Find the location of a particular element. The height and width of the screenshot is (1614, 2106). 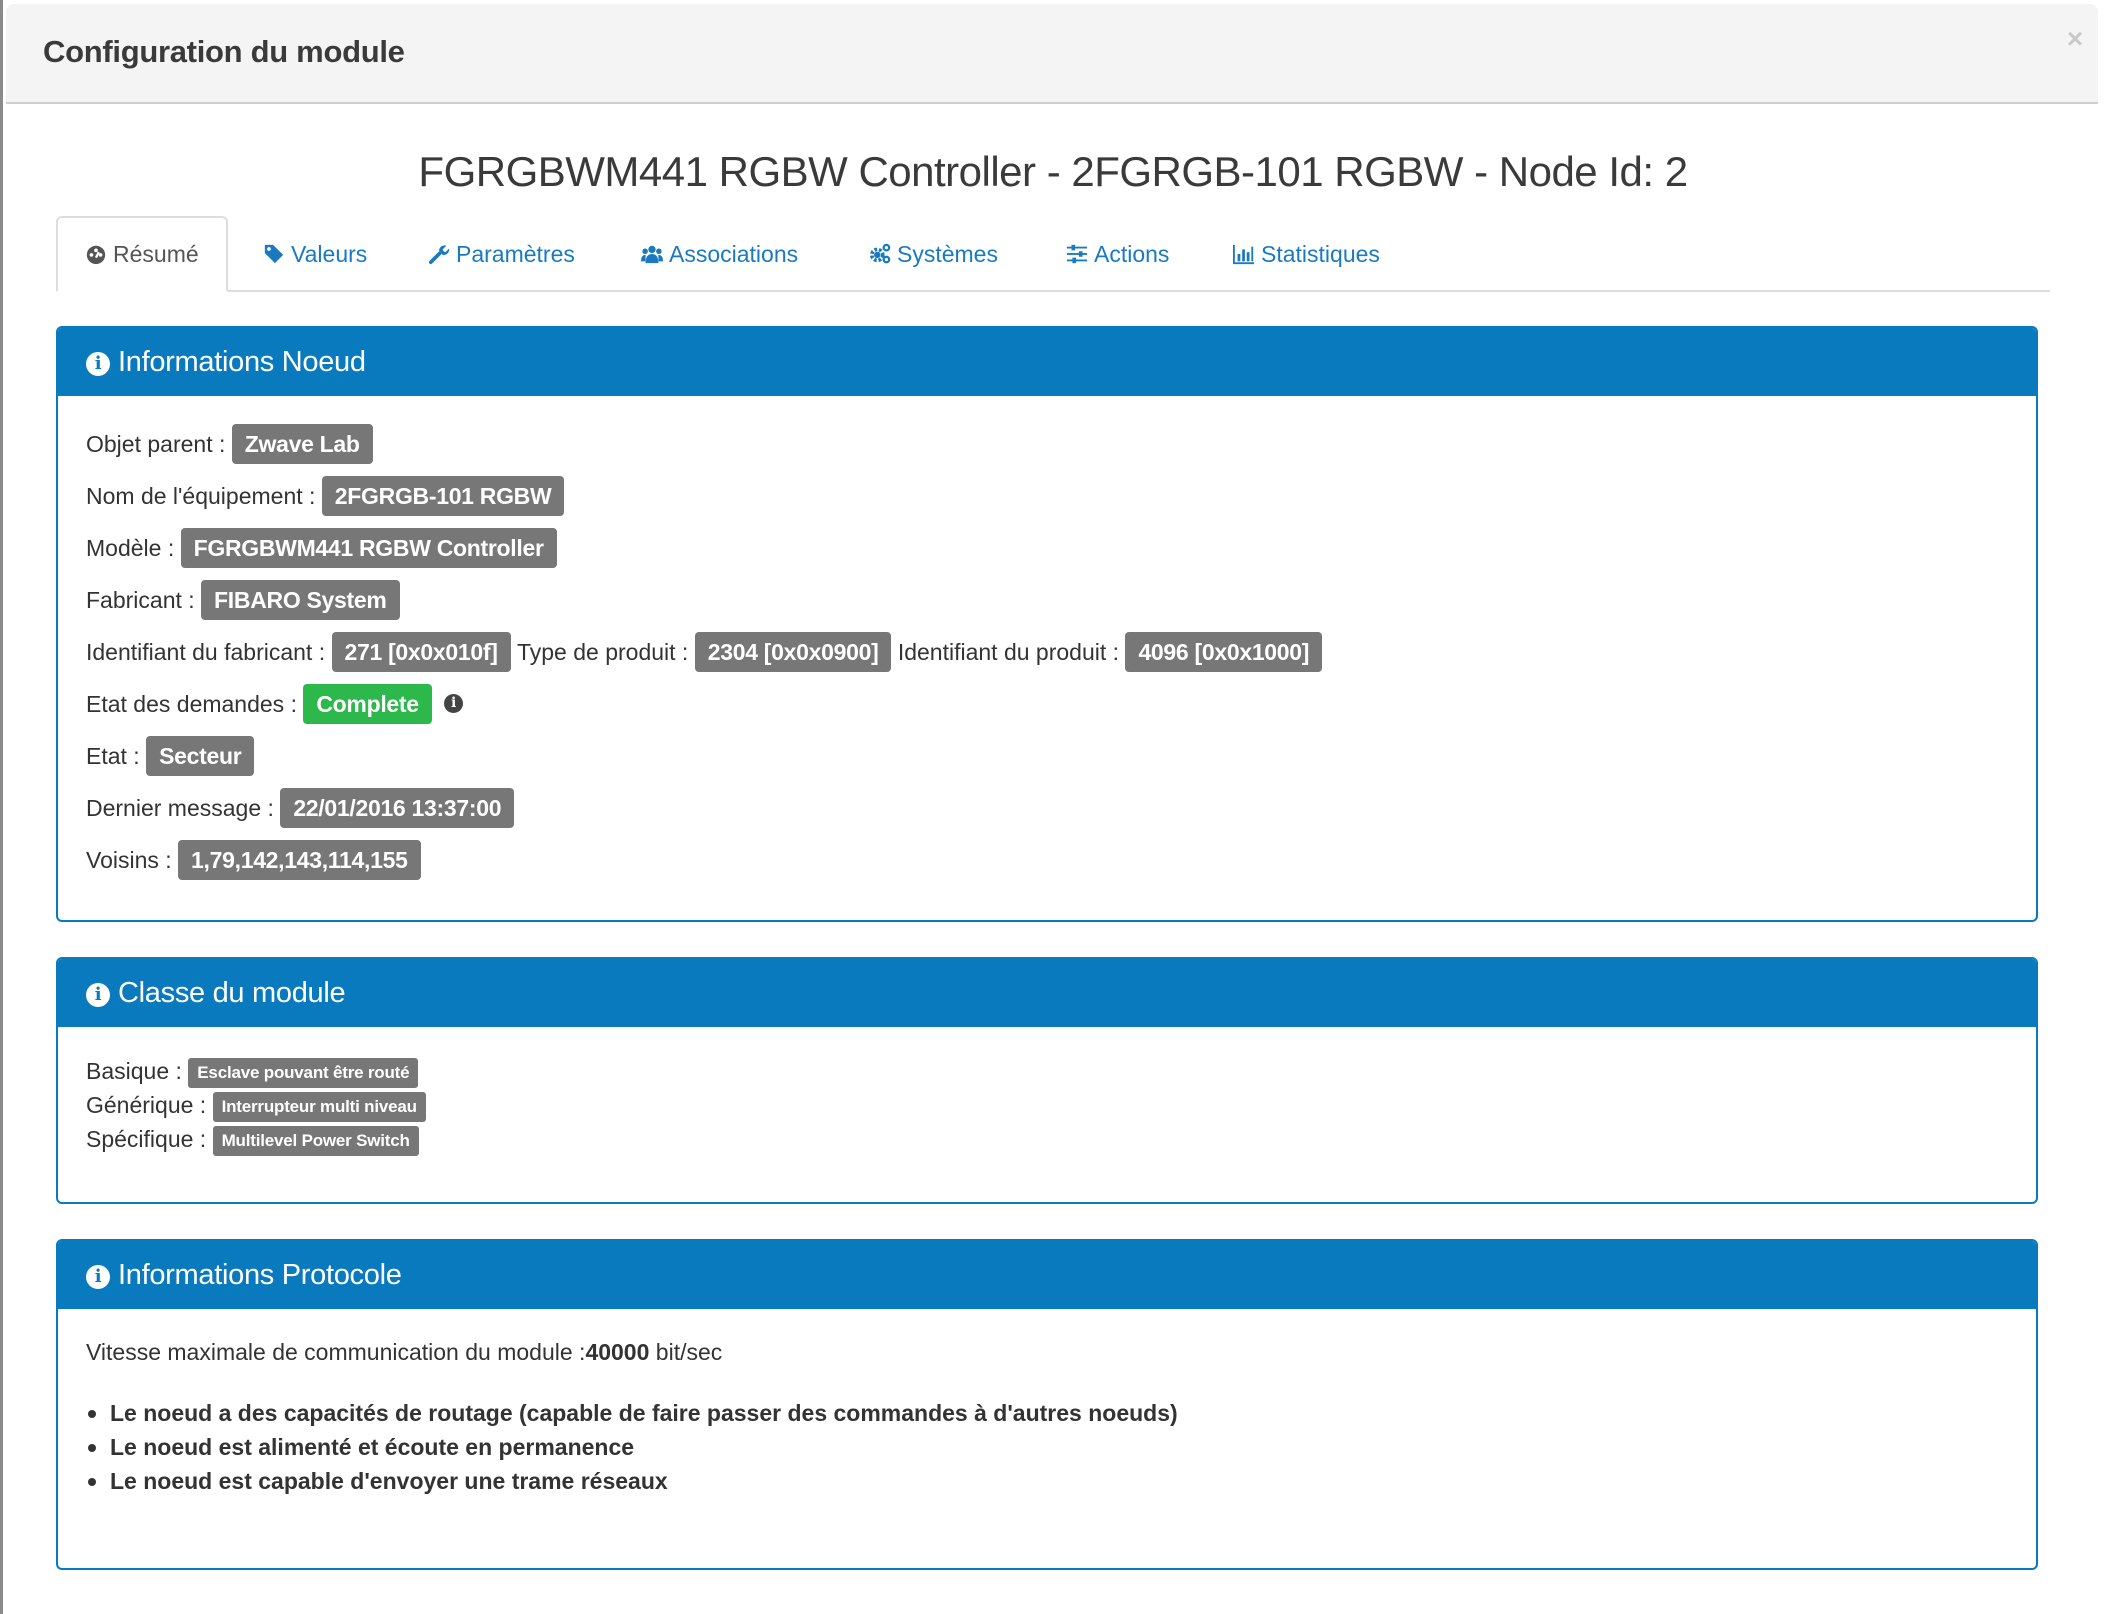

equipment-name-row: Nom de l'équipement : 2FGRGB-101 RGBW is located at coordinates (1061, 500).